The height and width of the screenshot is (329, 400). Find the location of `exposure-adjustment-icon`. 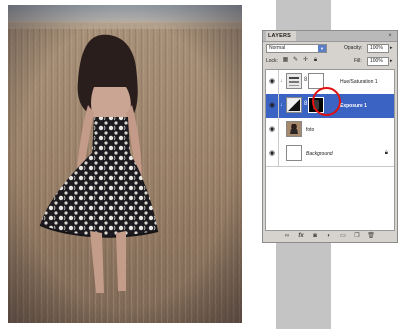

exposure-adjustment-icon is located at coordinates (294, 105).